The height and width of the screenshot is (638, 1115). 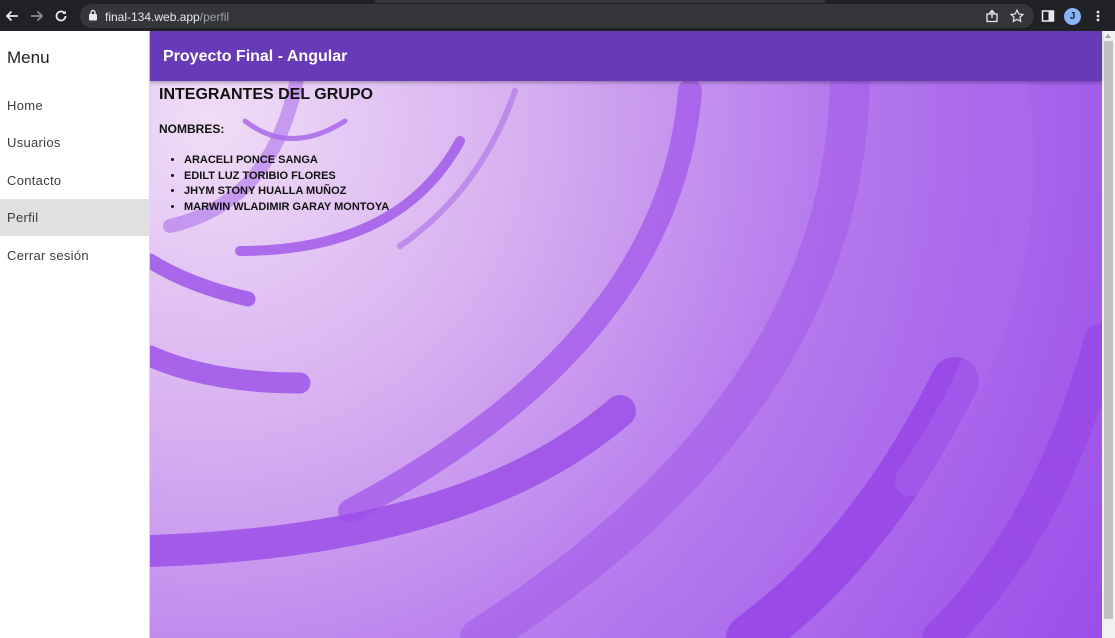 I want to click on url-text: final-134.web.app/perfil, so click(x=167, y=17).